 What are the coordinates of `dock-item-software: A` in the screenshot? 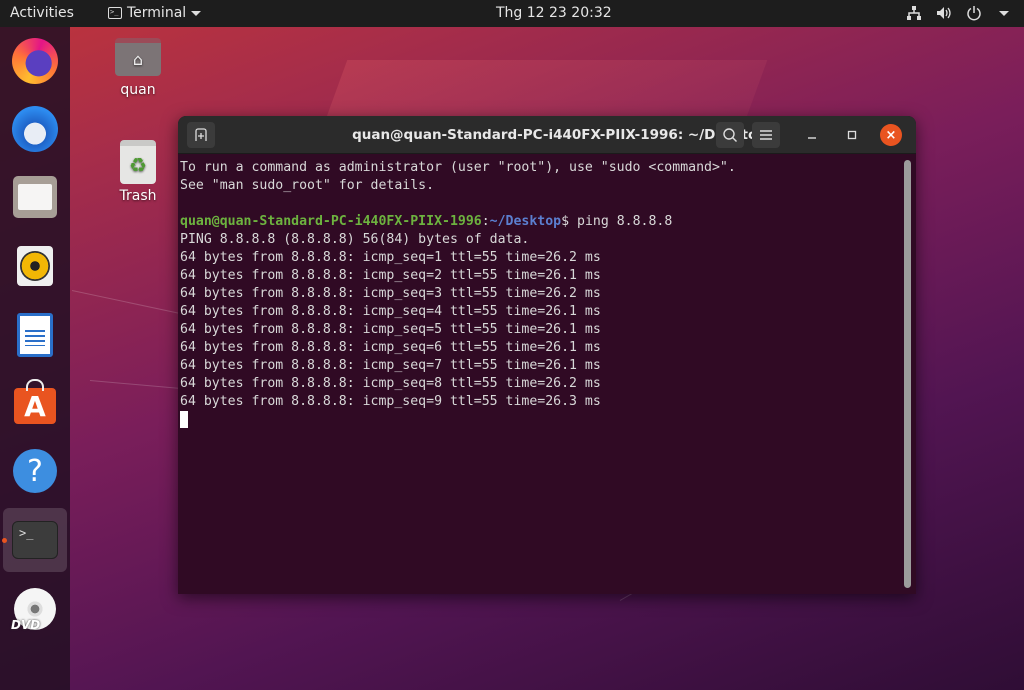 It's located at (35, 403).